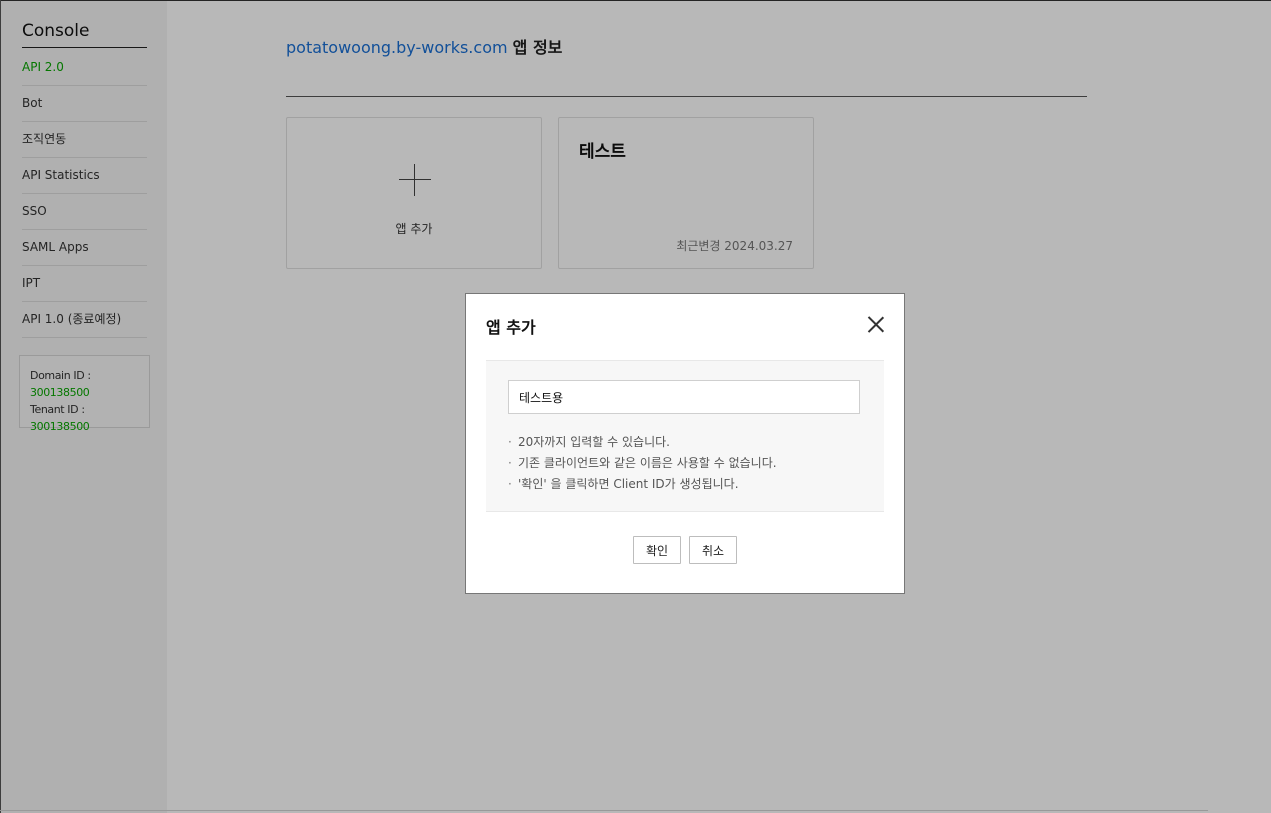  I want to click on modal-title: 앱 추가, so click(511, 327).